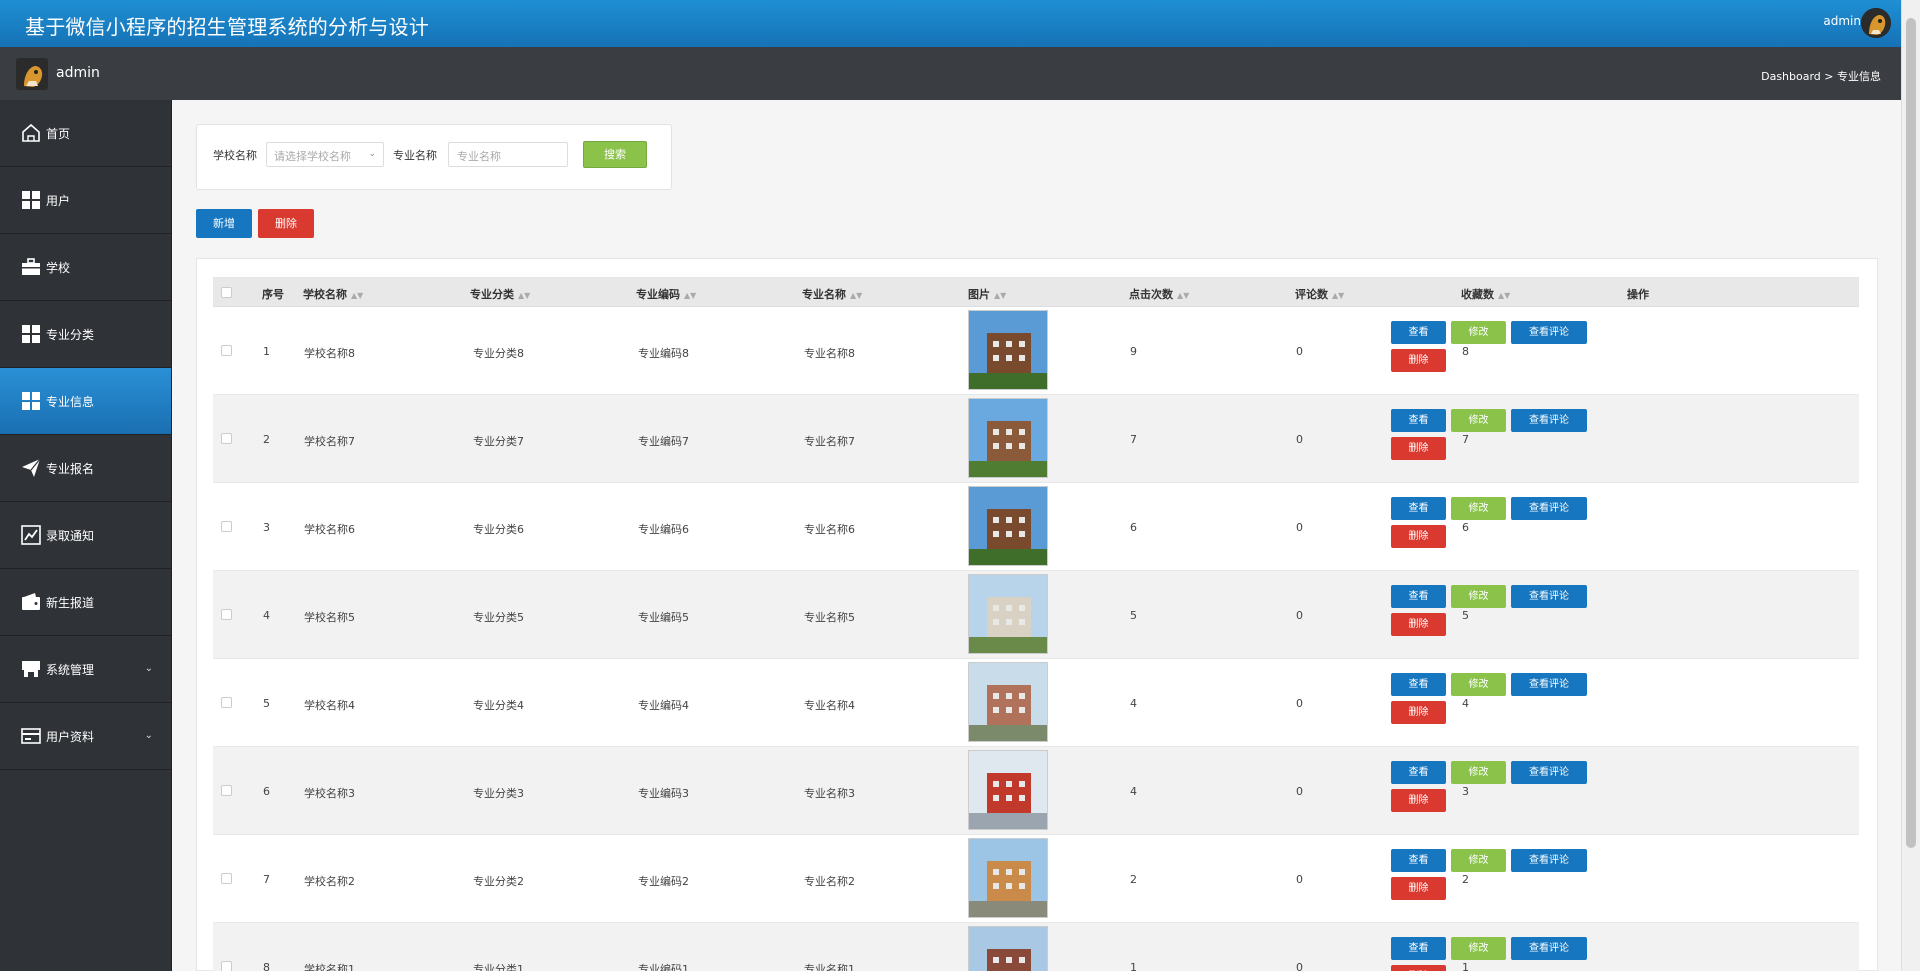 The width and height of the screenshot is (1920, 971). I want to click on col-image: 图片 ▲▼, so click(987, 294).